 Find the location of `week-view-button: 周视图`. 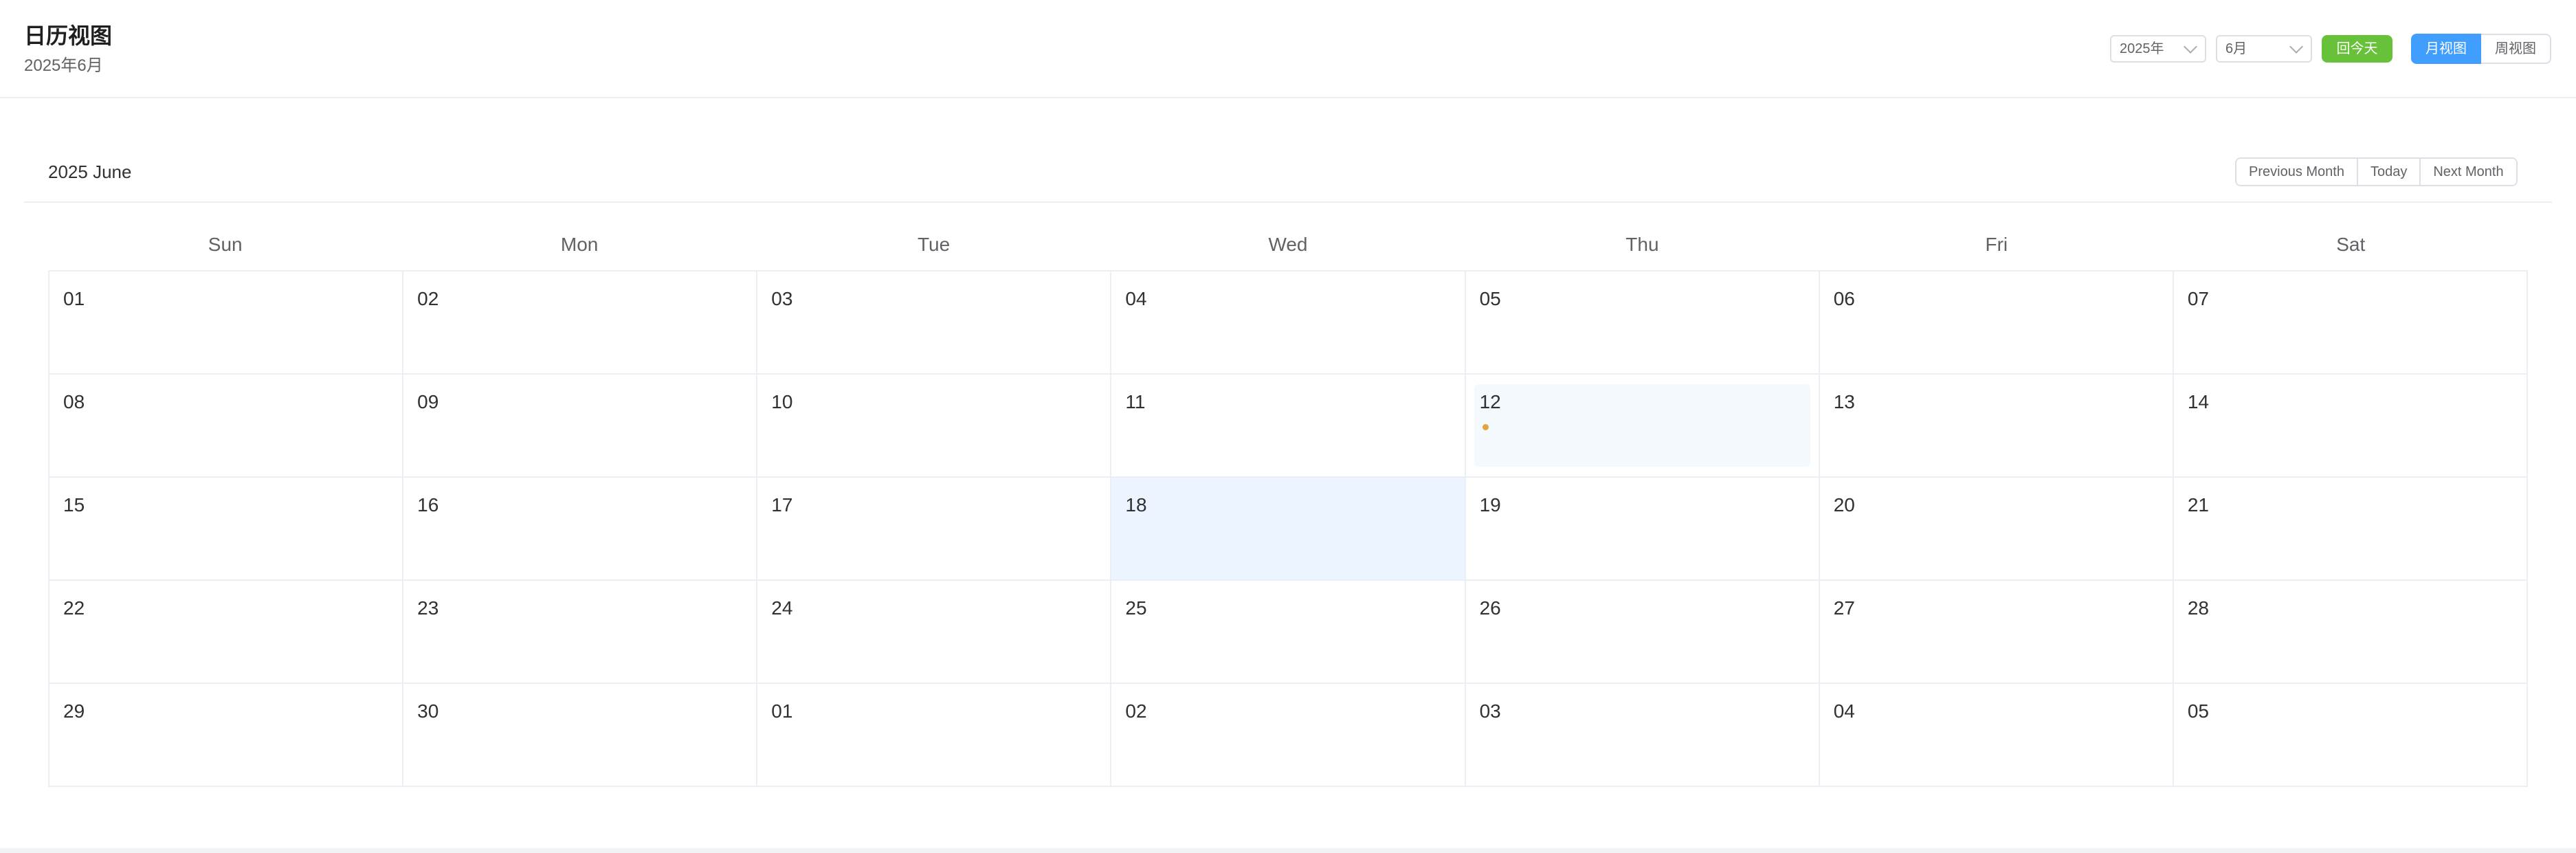

week-view-button: 周视图 is located at coordinates (2516, 49).